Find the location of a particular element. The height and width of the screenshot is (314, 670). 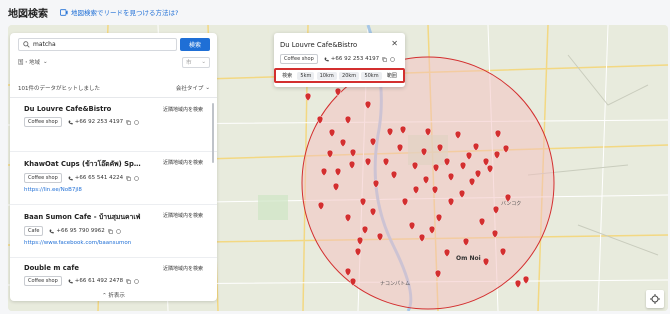

radius-50km-button: 50km is located at coordinates (371, 75).